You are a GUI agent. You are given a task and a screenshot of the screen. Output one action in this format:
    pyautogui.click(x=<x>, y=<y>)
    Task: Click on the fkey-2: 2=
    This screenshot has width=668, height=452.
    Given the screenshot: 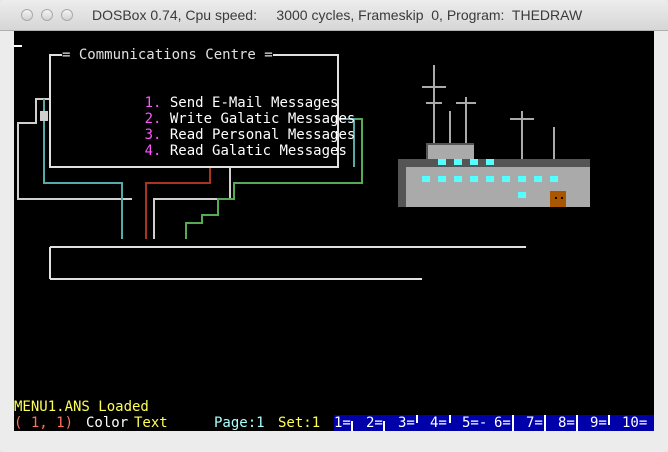 What is the action you would take?
    pyautogui.click(x=374, y=423)
    